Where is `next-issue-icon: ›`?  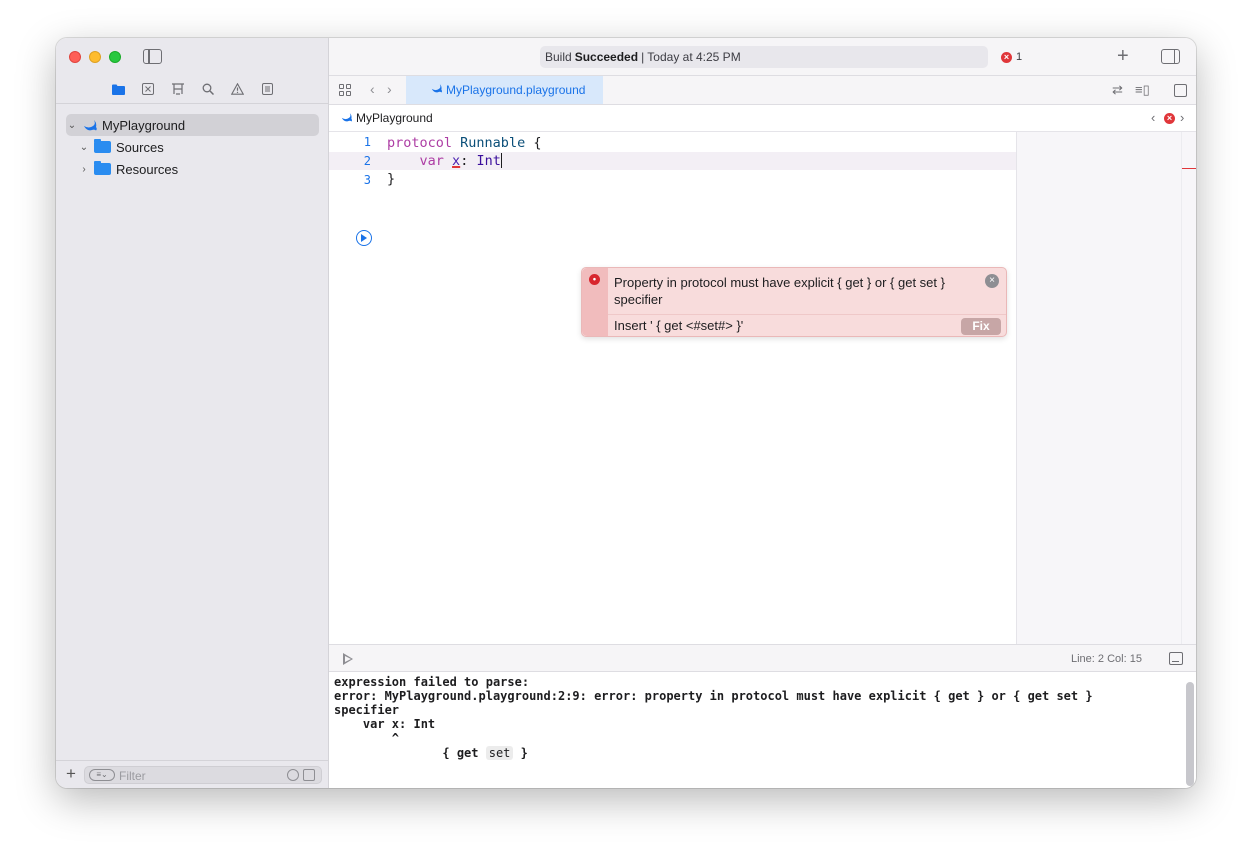 next-issue-icon: › is located at coordinates (1182, 117).